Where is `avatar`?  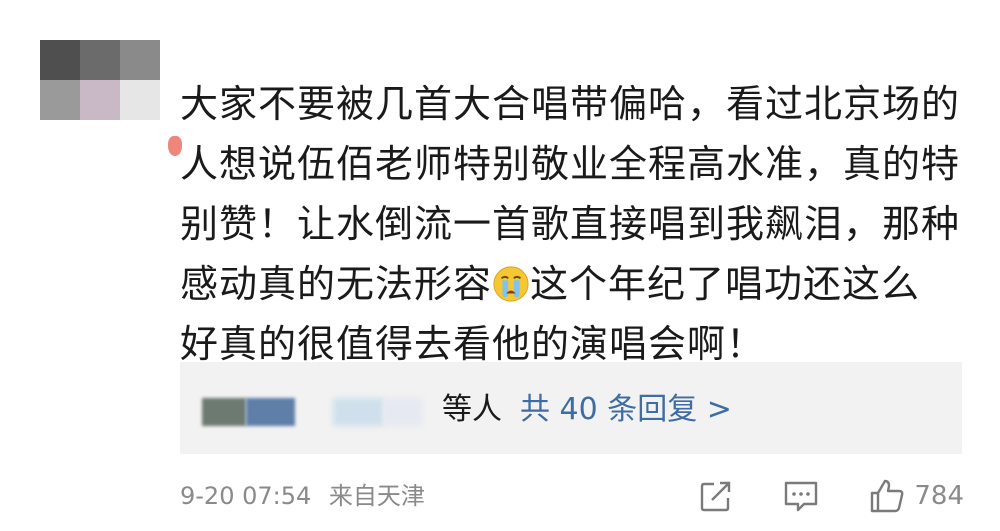
avatar is located at coordinates (111, 98).